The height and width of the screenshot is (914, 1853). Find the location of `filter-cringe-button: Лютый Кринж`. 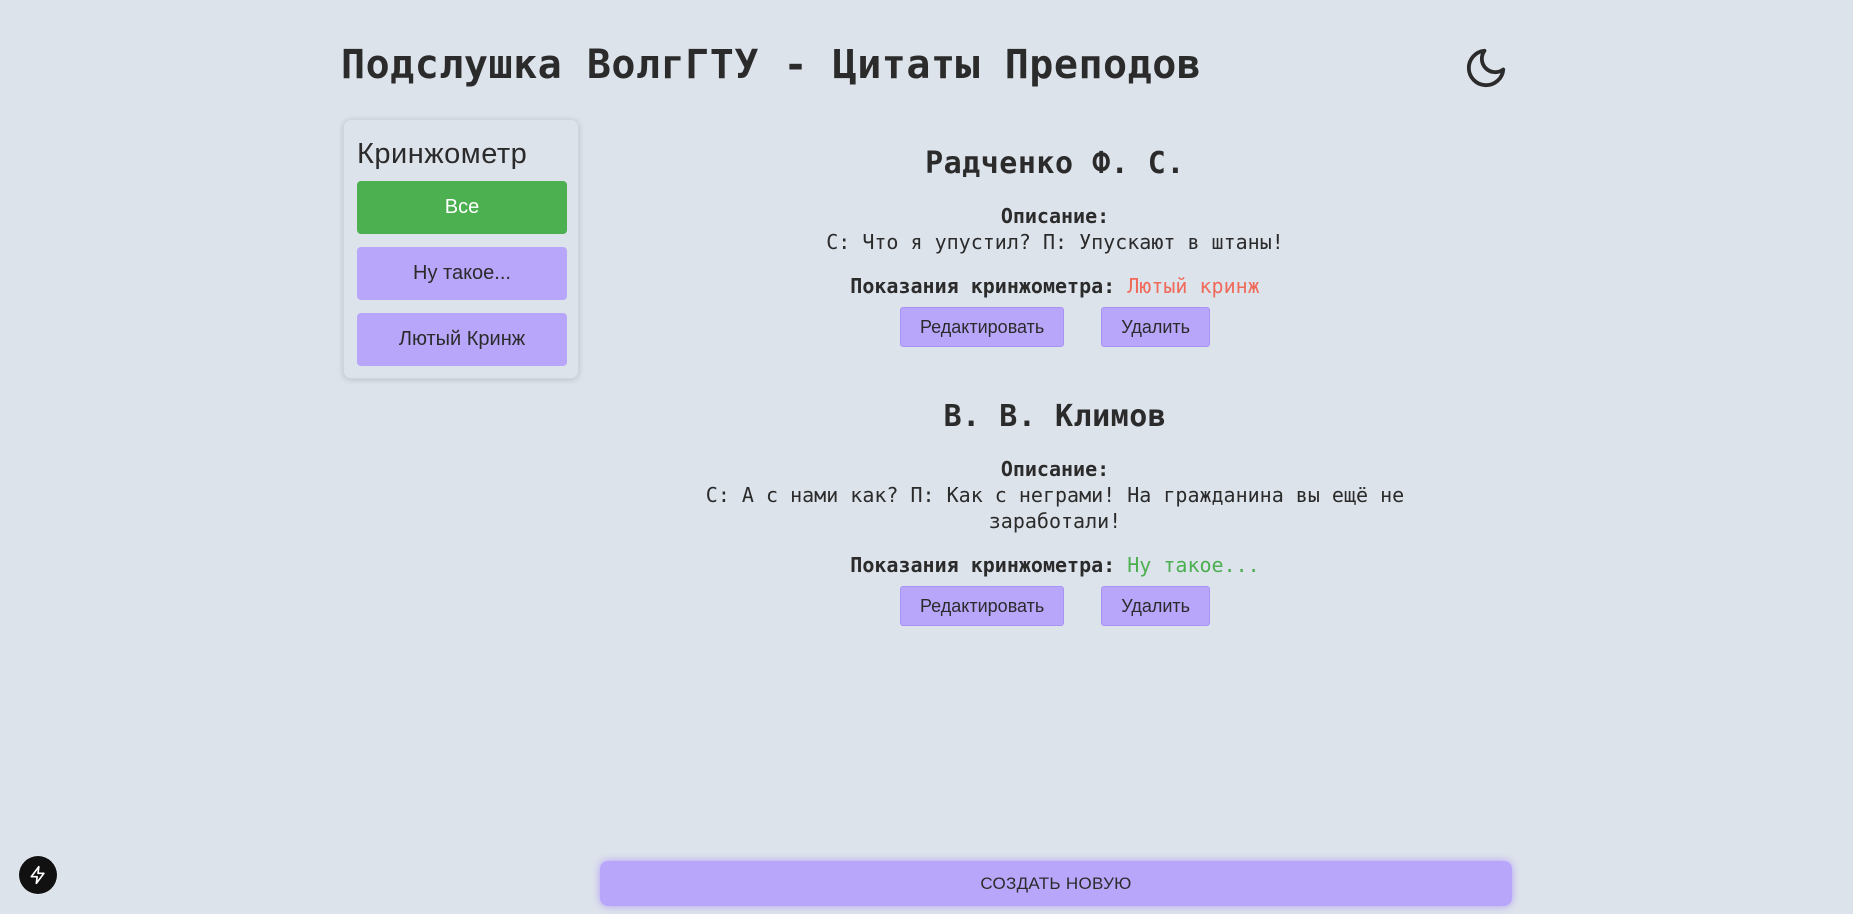

filter-cringe-button: Лютый Кринж is located at coordinates (462, 339).